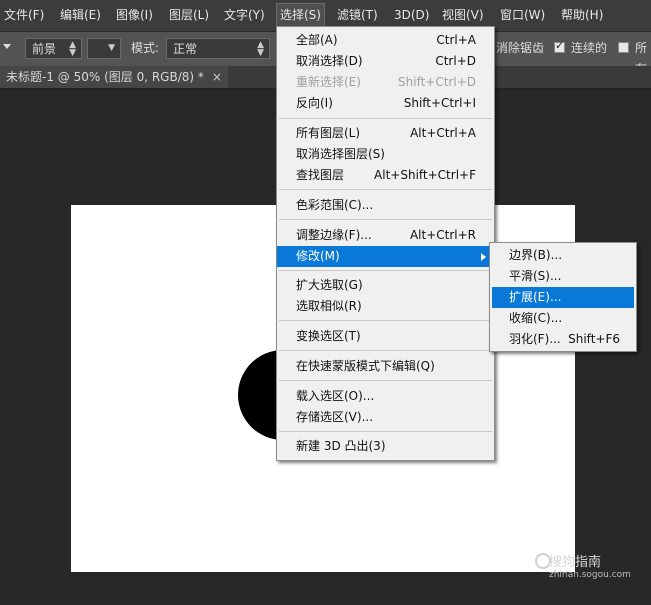 The width and height of the screenshot is (651, 605). What do you see at coordinates (385, 256) in the screenshot?
I see `menu-item-modify: 修改(M)` at bounding box center [385, 256].